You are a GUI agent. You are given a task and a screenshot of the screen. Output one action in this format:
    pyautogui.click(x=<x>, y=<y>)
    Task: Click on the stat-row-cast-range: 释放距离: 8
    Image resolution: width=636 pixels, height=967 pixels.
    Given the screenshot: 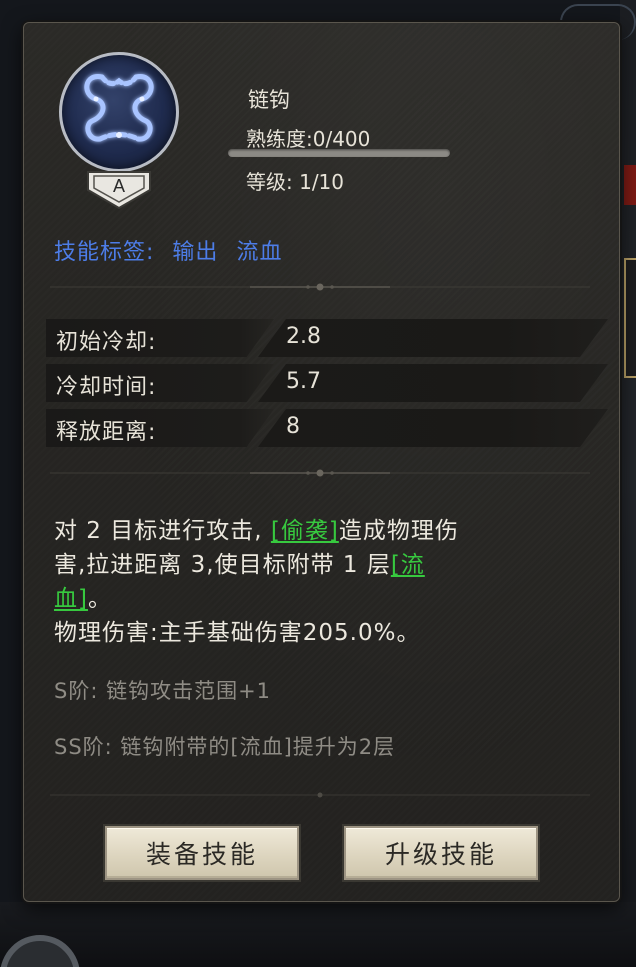 What is the action you would take?
    pyautogui.click(x=329, y=428)
    